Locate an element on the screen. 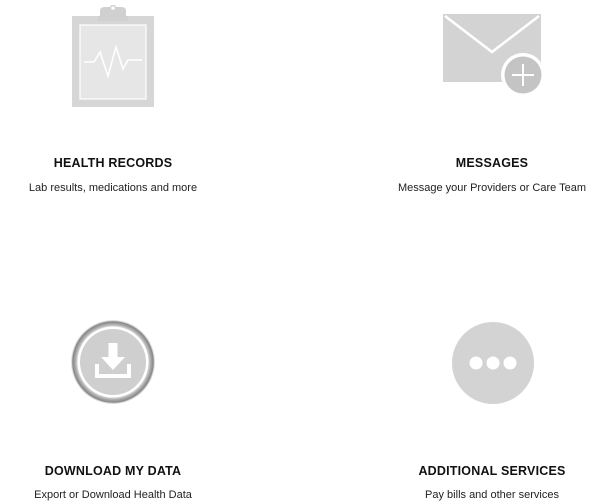  messages-title: MESSAGES is located at coordinates (492, 163).